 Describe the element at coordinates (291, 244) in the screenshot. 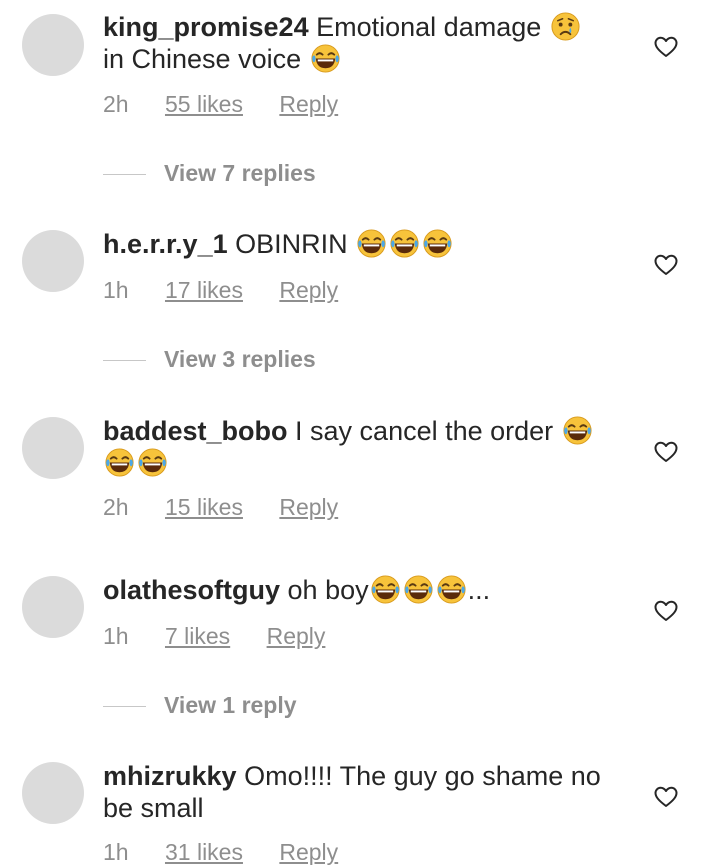

I see `comment-text: OBINRIN` at that location.